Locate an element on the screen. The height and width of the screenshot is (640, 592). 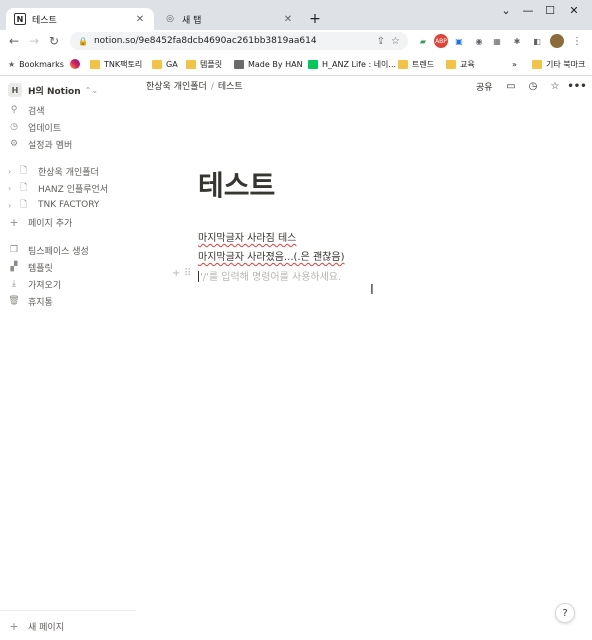
chevron-updown-icon: ⌃⌄ is located at coordinates (91, 90).